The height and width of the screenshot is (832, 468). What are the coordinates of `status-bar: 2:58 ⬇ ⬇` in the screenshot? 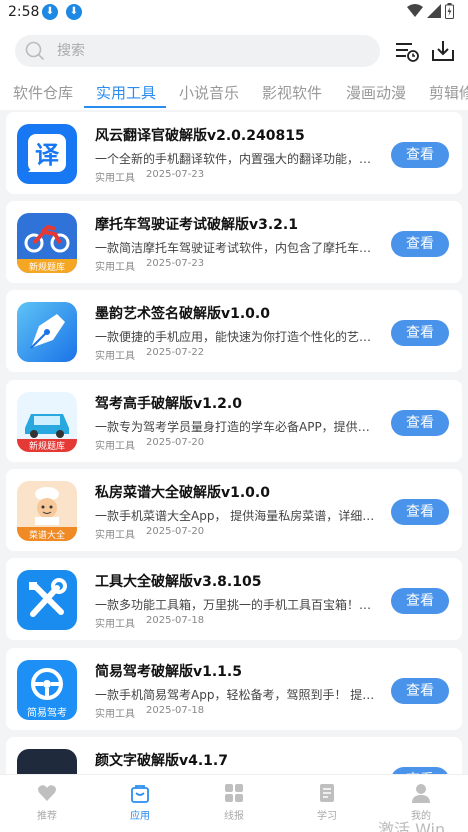 It's located at (234, 13).